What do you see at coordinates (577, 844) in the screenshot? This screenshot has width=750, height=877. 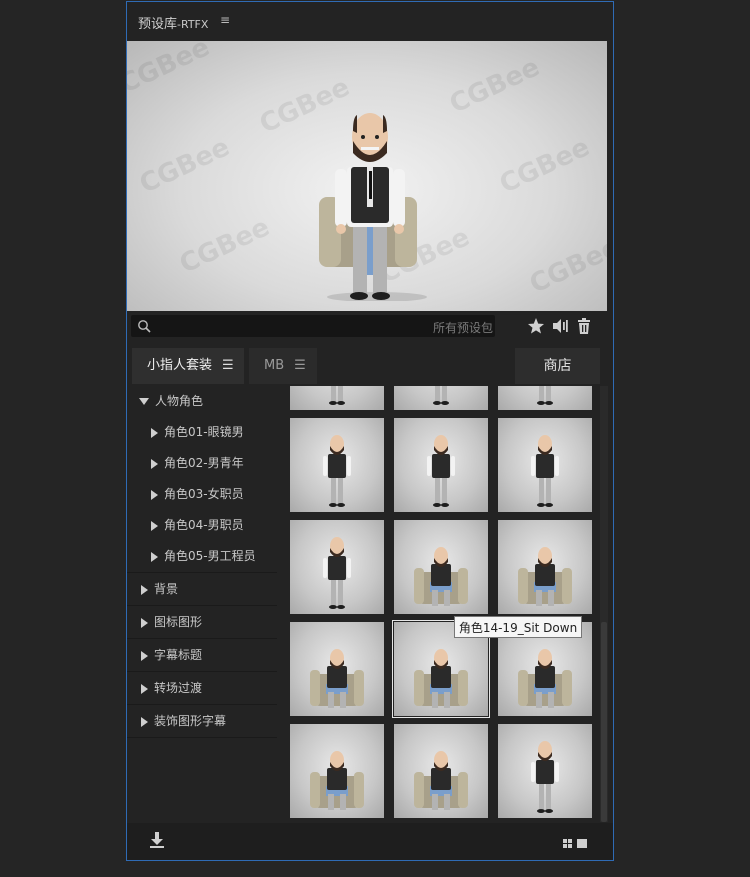 I see `grid-view-icon` at bounding box center [577, 844].